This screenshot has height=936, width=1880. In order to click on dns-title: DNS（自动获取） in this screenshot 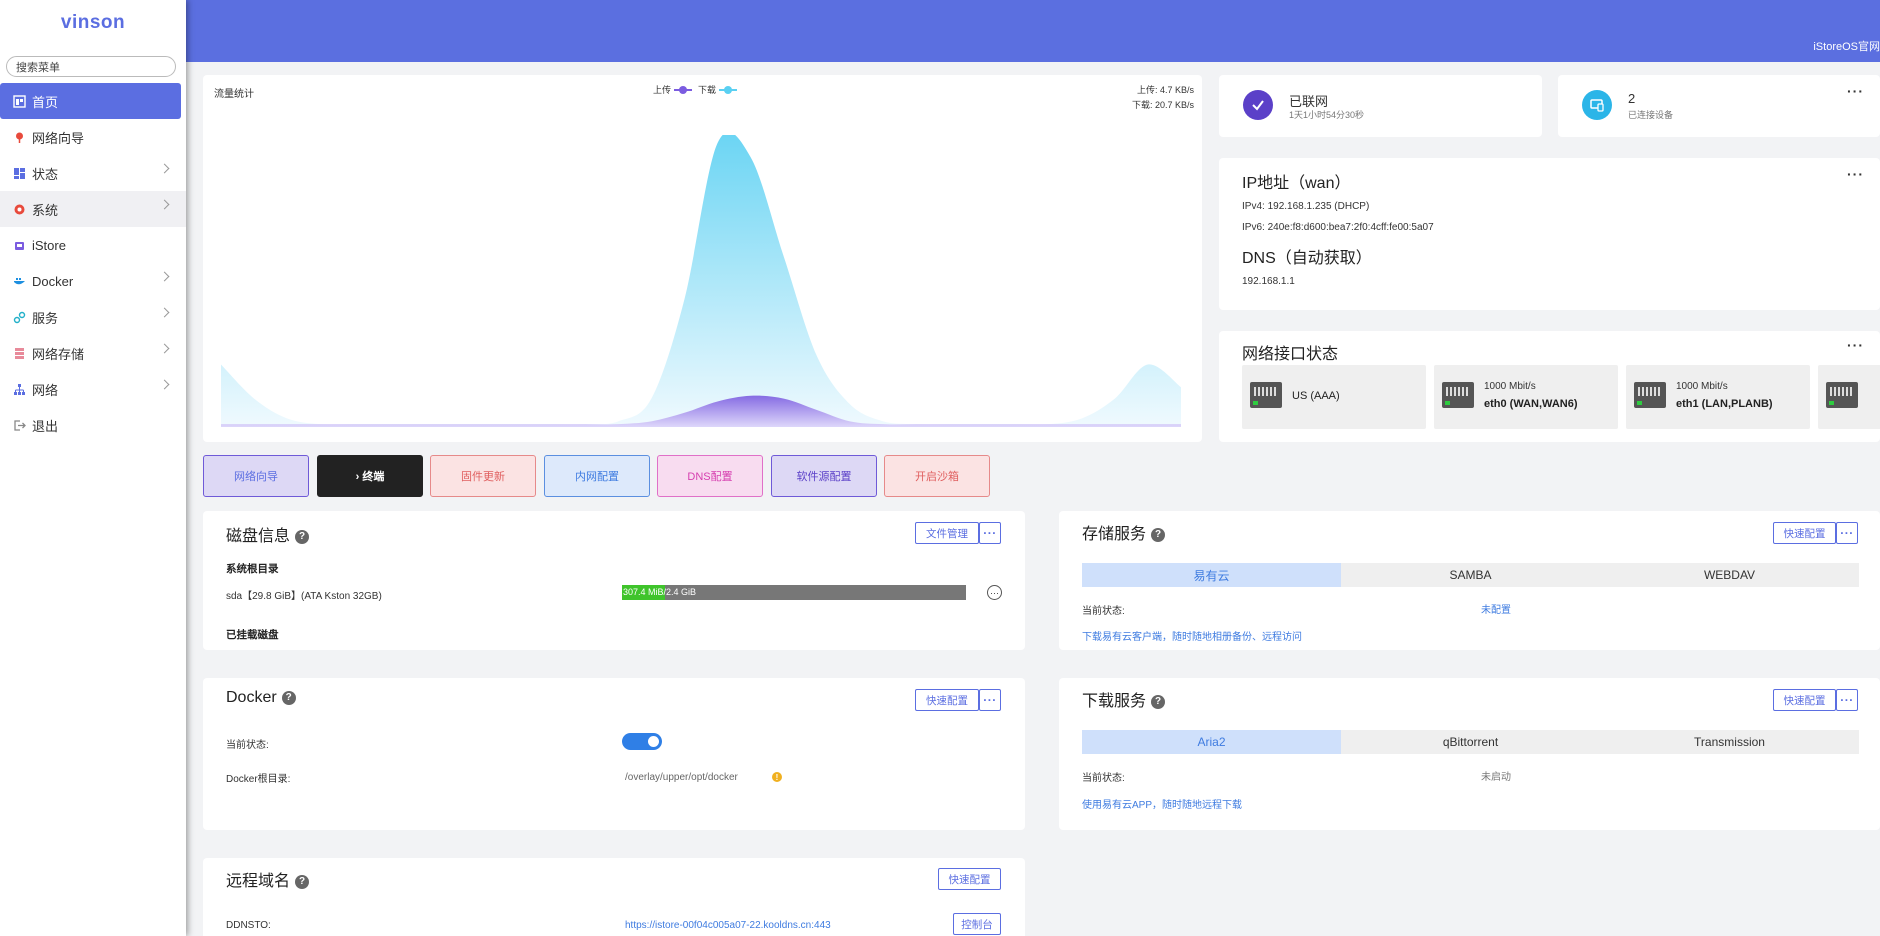, I will do `click(1307, 258)`.